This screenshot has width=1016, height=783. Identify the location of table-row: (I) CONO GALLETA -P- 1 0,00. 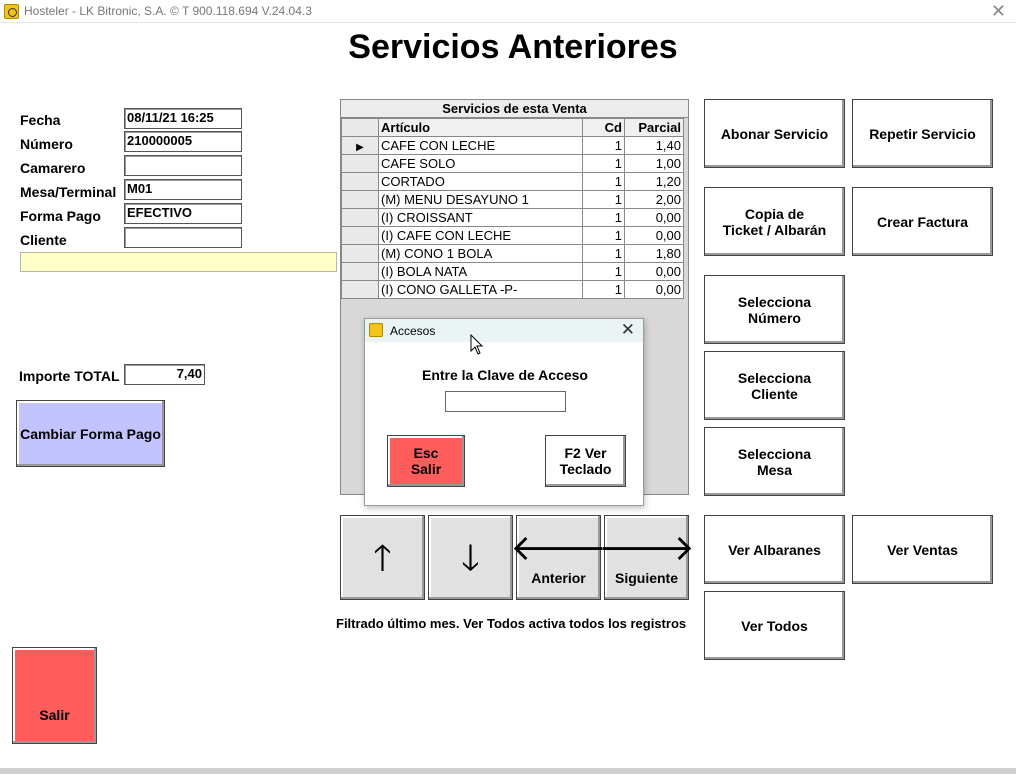
(512, 289).